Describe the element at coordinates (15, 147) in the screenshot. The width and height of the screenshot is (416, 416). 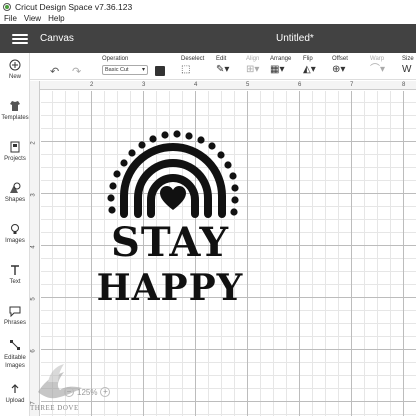
I see `projects-icon` at that location.